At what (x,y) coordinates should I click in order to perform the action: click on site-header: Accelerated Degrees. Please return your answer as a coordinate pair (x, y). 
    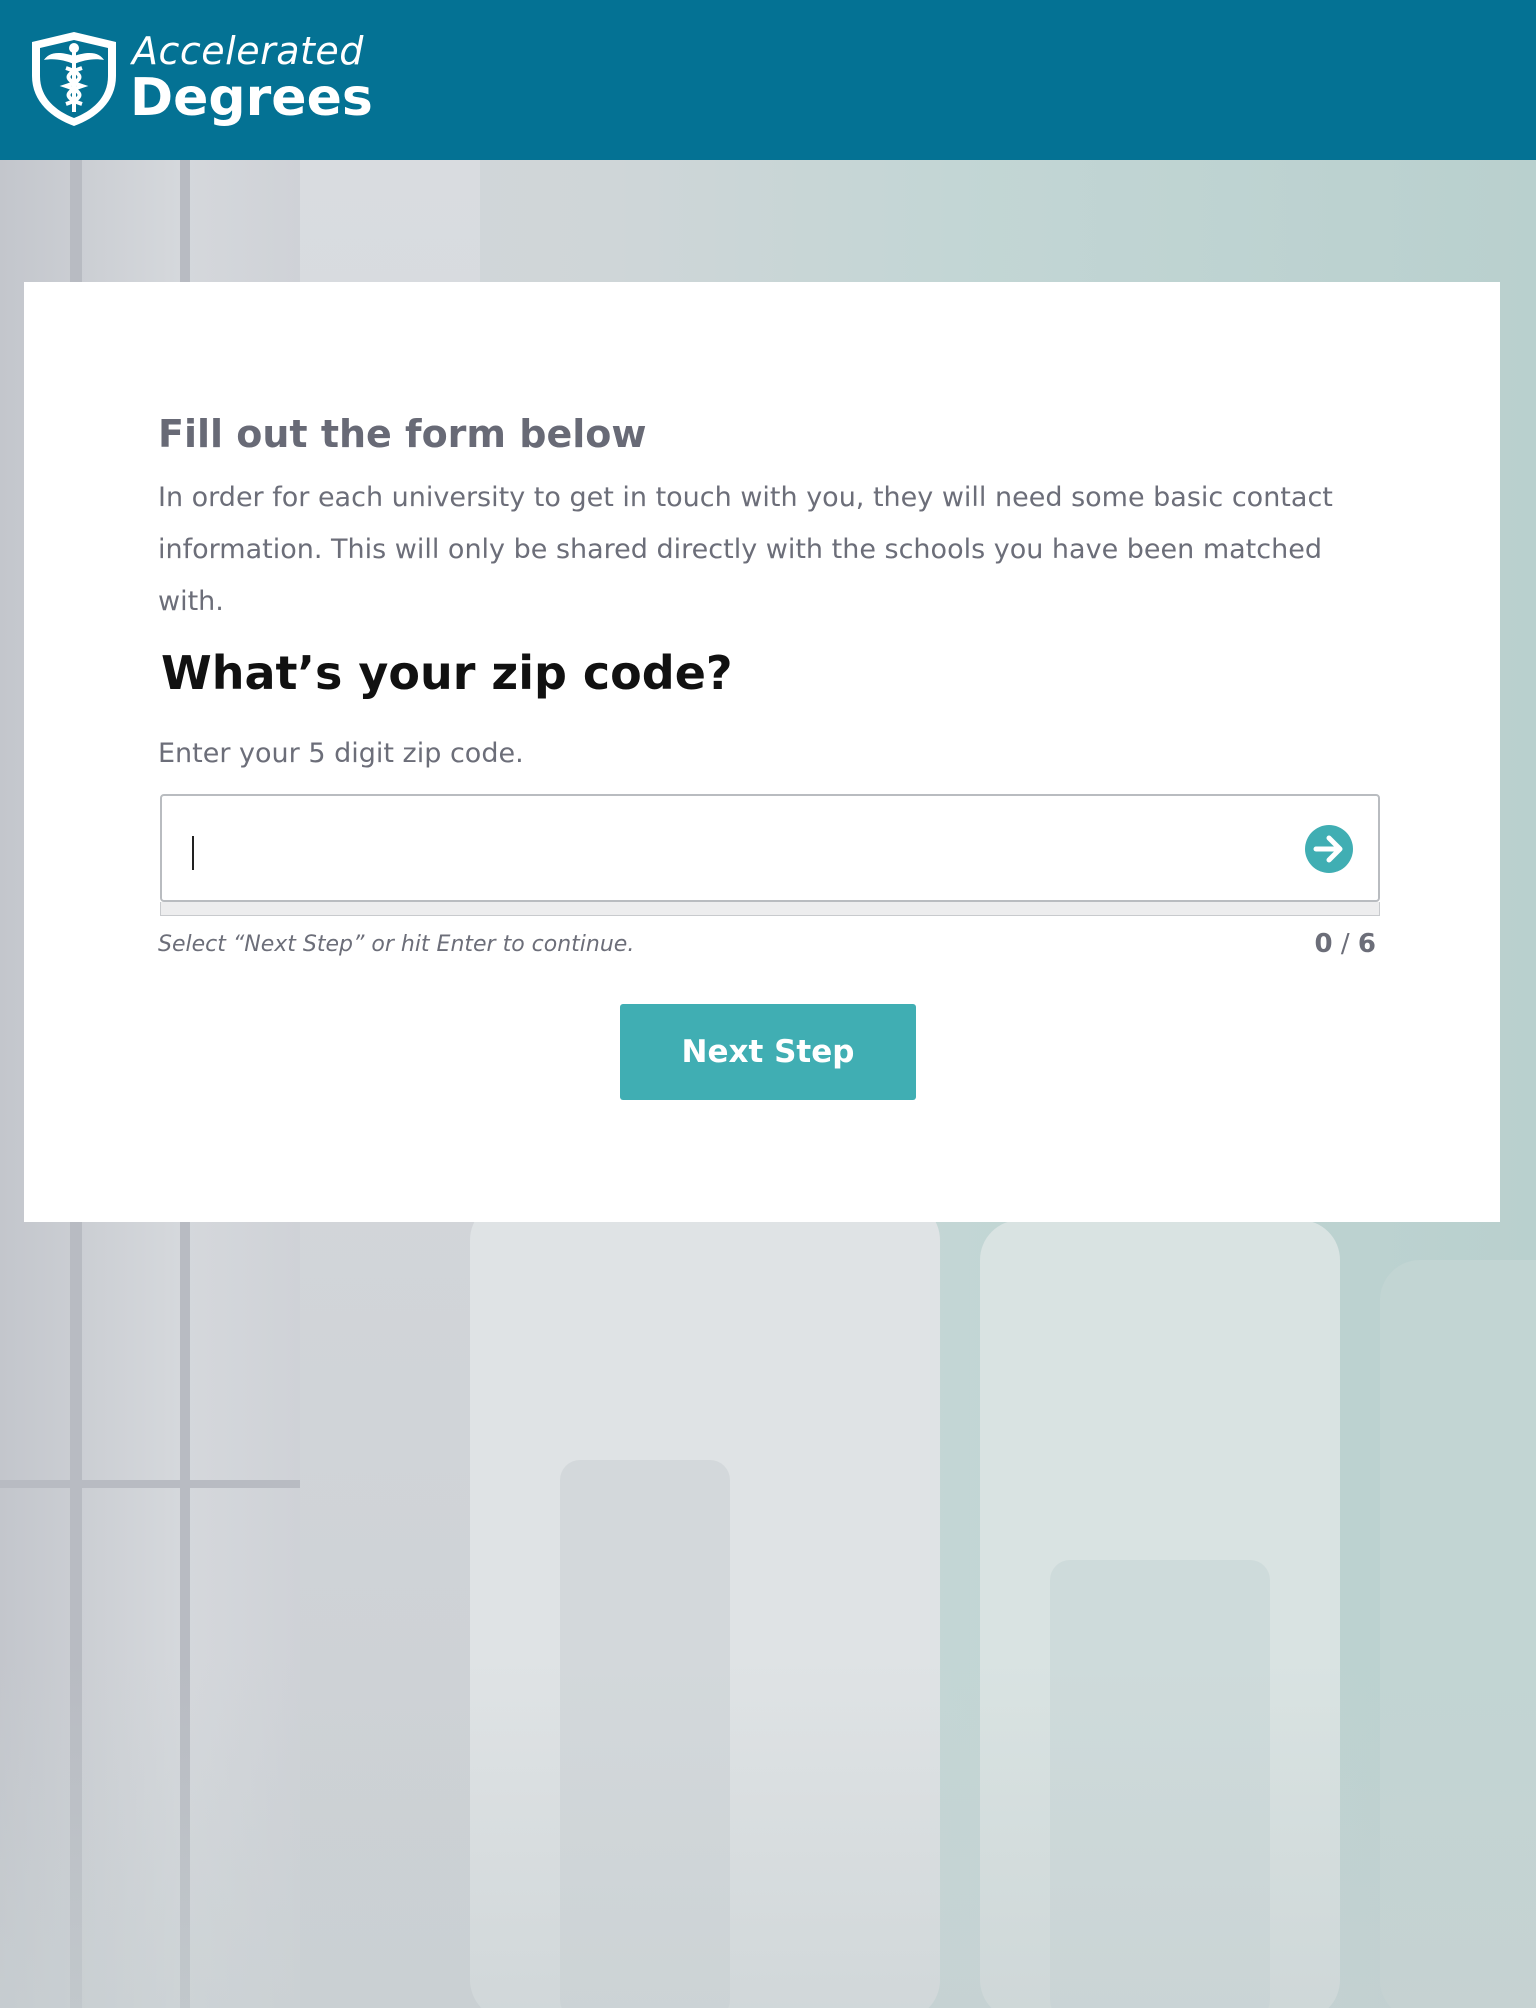
    Looking at the image, I should click on (768, 80).